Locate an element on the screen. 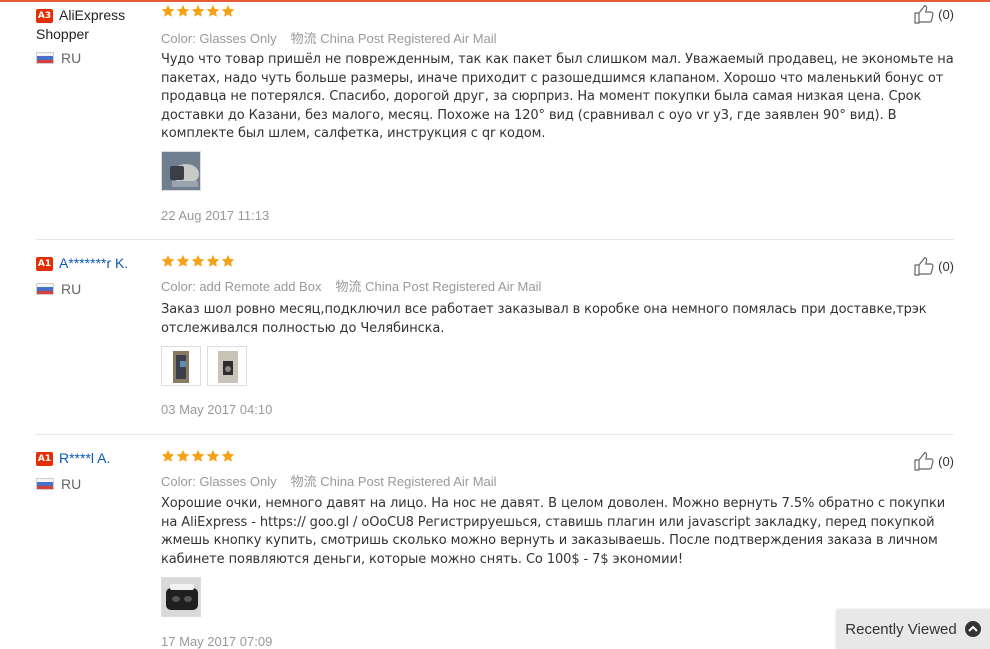 The width and height of the screenshot is (990, 649). reviewer-info: A1 R****l A. RU is located at coordinates (96, 470).